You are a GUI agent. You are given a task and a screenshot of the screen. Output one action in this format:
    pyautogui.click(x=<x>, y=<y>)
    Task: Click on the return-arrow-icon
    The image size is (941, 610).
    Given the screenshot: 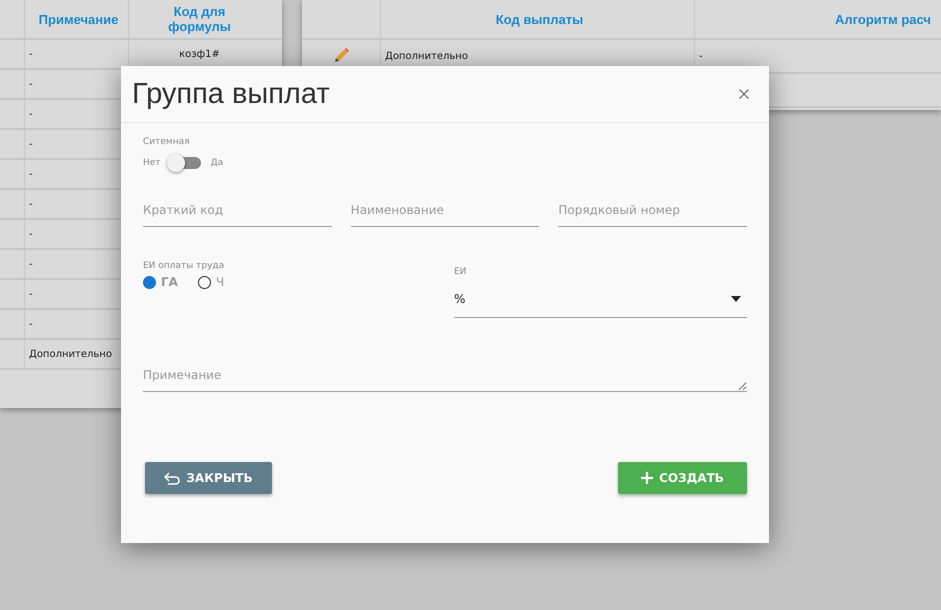 What is the action you would take?
    pyautogui.click(x=172, y=478)
    